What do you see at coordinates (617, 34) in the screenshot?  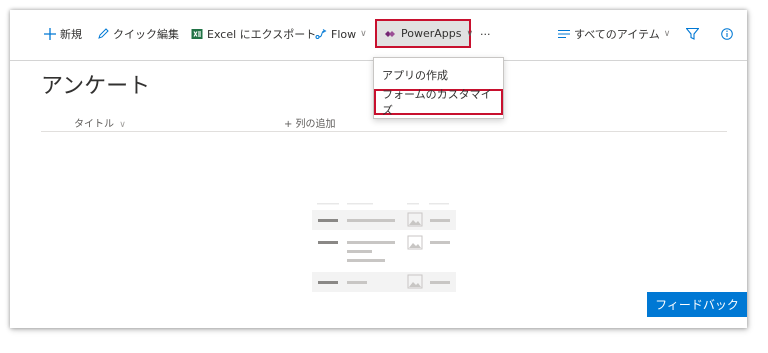 I see `view-label: すべてのアイテム` at bounding box center [617, 34].